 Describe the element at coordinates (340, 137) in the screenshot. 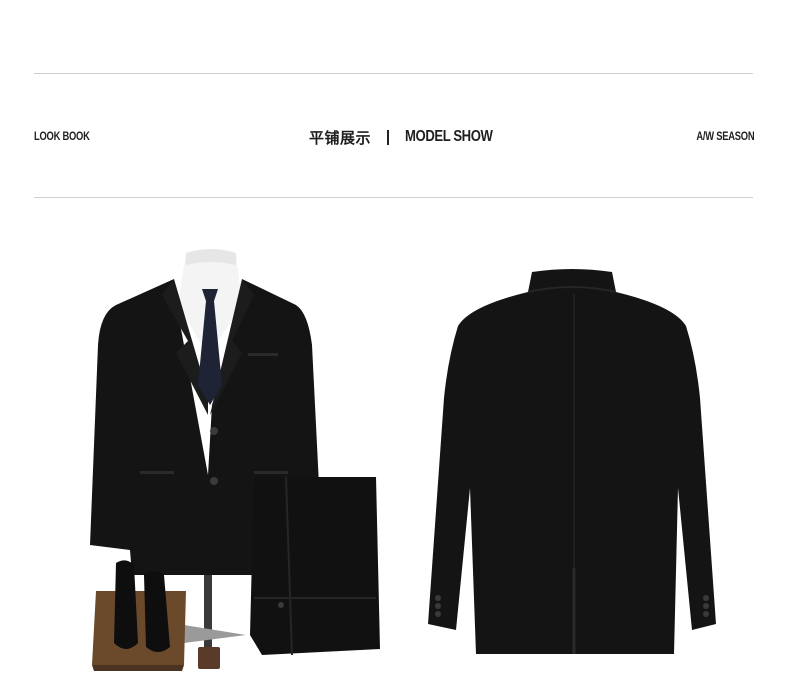

I see `title-chinese: 平铺展示` at that location.